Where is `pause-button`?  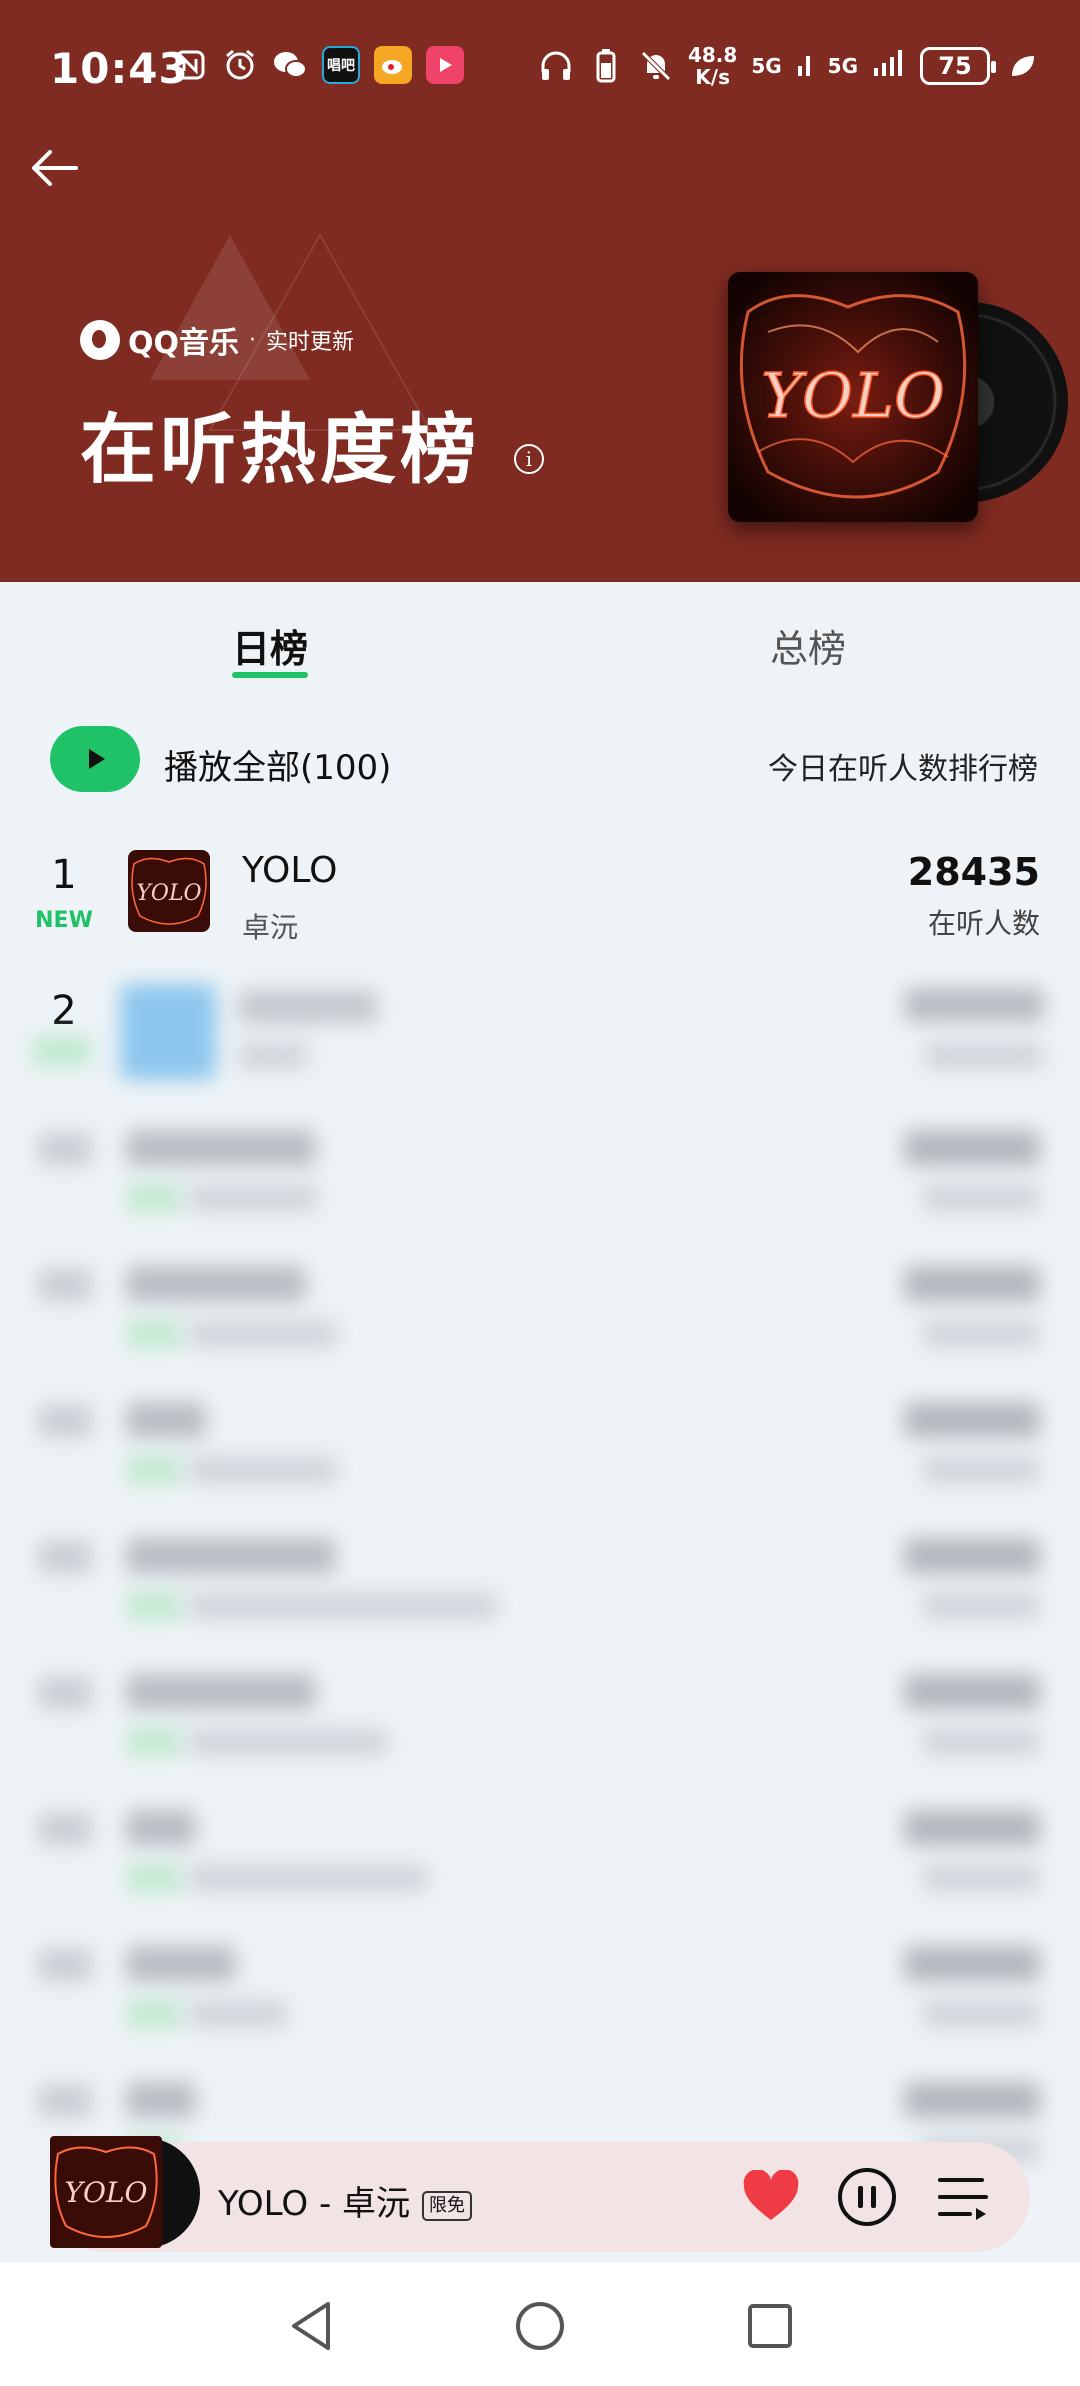 pause-button is located at coordinates (867, 2197).